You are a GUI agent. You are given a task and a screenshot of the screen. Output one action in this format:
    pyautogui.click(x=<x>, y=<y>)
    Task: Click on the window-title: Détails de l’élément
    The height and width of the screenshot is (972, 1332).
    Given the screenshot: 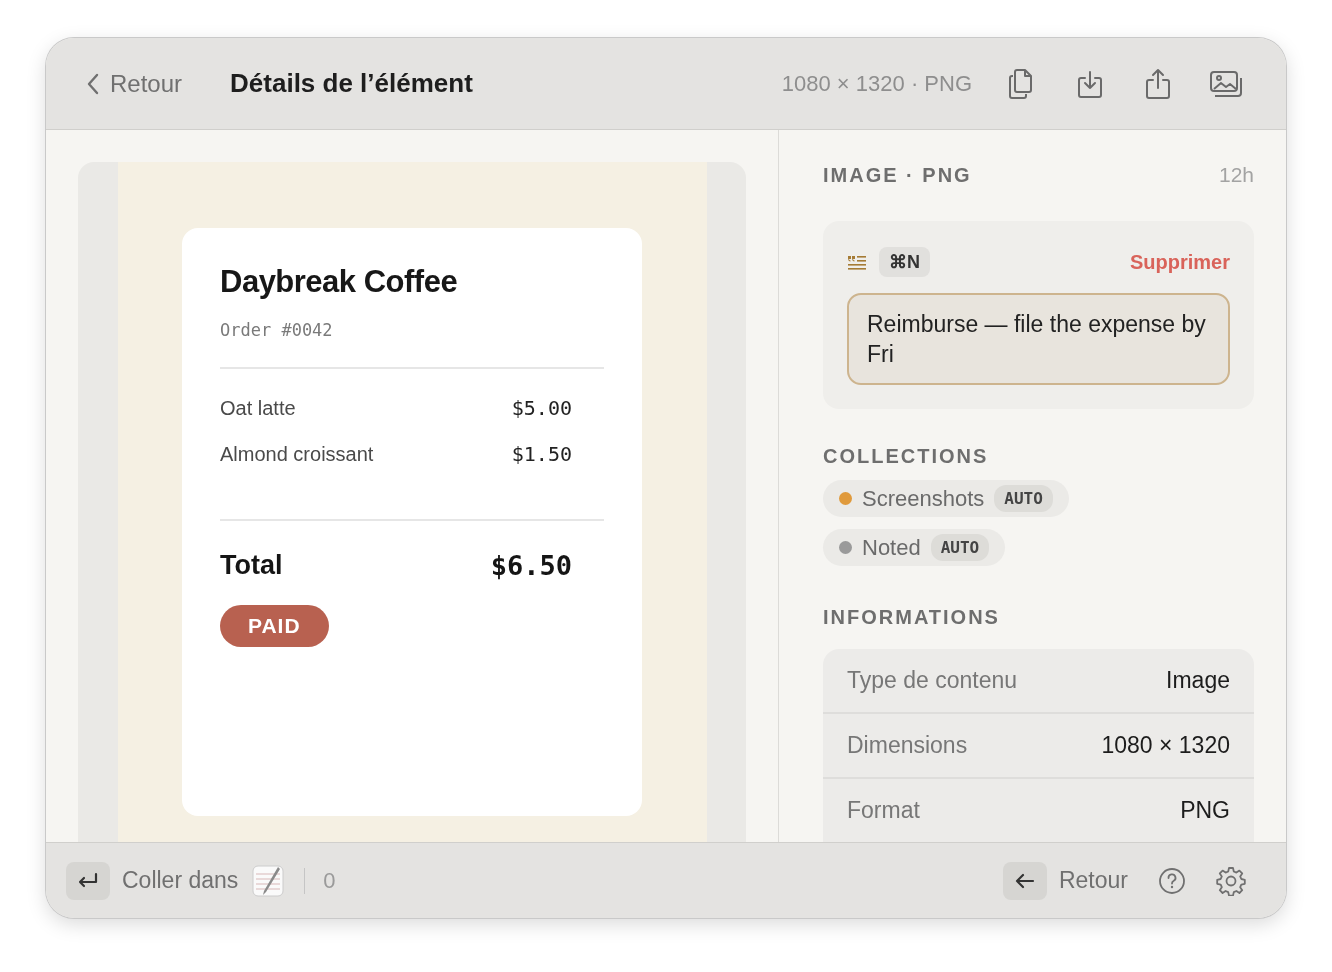 What is the action you would take?
    pyautogui.click(x=351, y=83)
    